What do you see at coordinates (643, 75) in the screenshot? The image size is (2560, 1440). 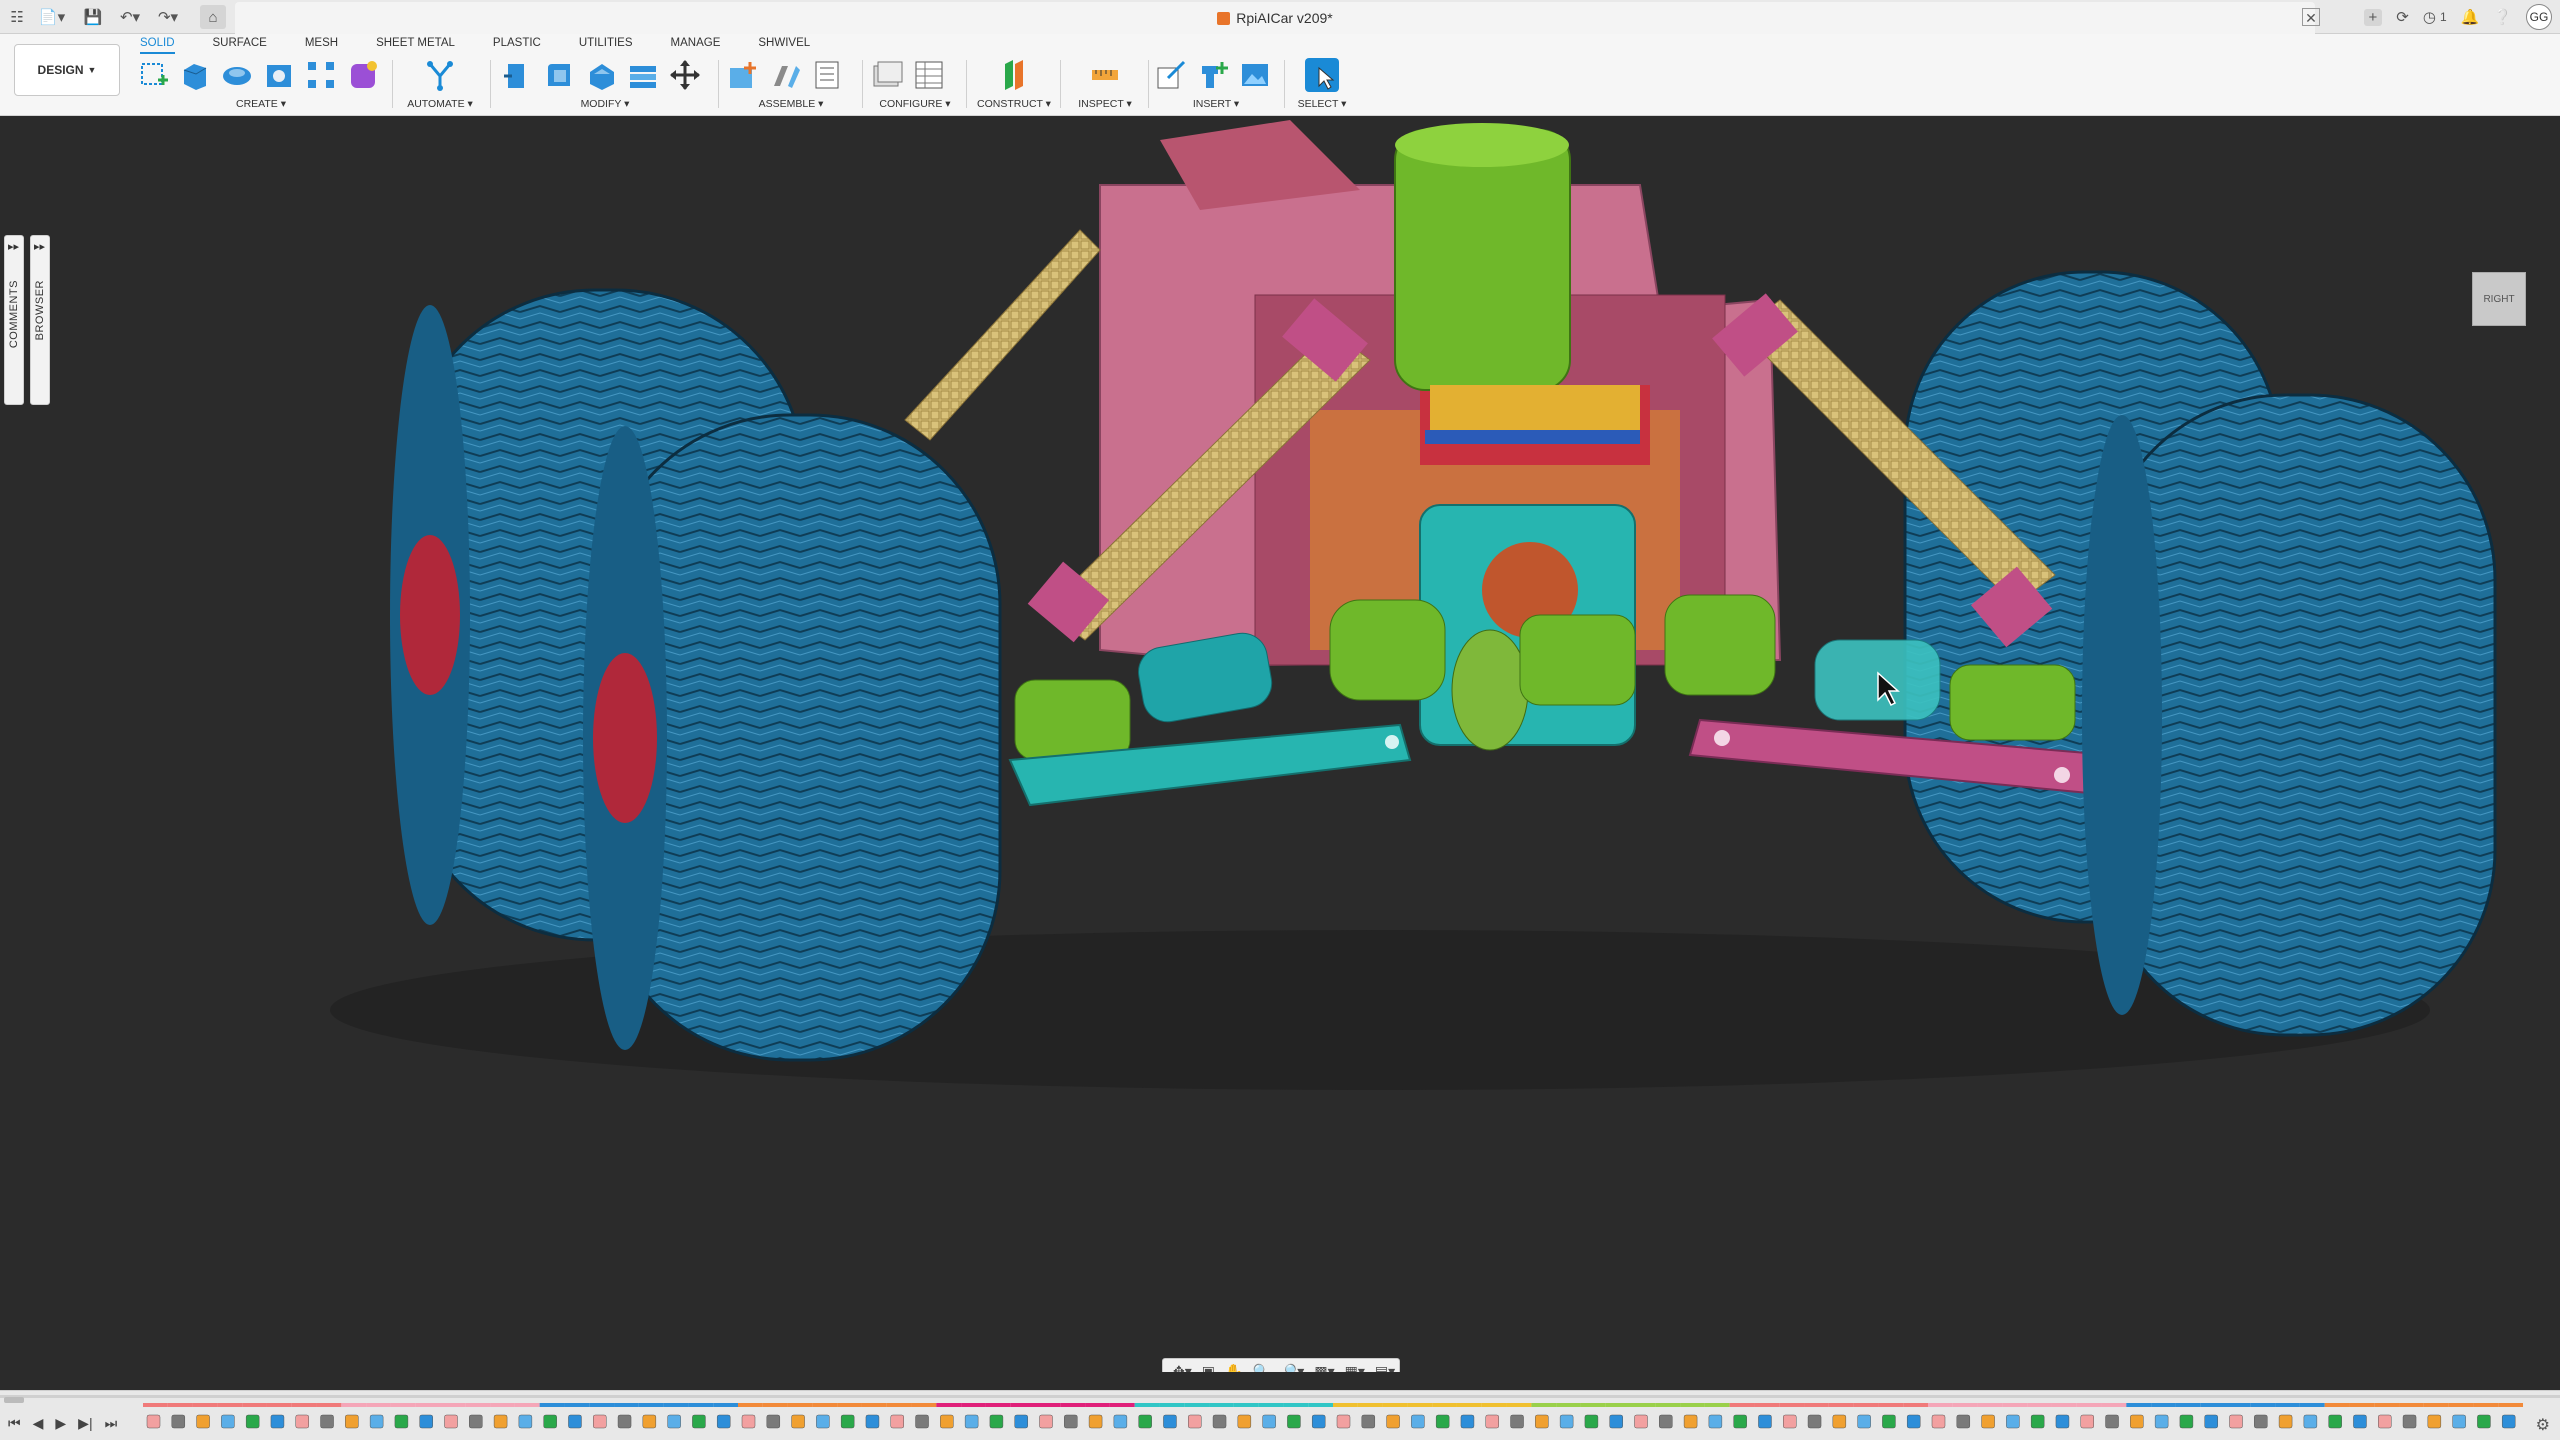 I see `combine-icon` at bounding box center [643, 75].